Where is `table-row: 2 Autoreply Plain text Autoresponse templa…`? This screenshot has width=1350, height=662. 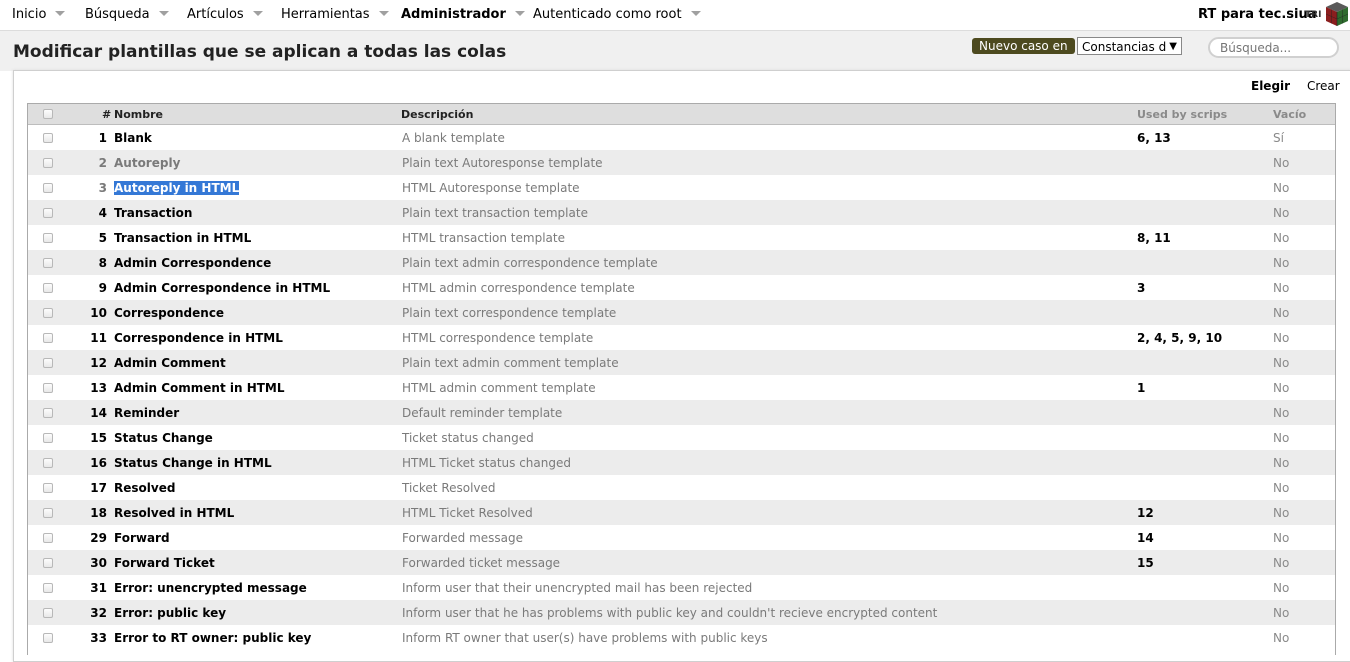
table-row: 2 Autoreply Plain text Autoresponse templa… is located at coordinates (681, 162).